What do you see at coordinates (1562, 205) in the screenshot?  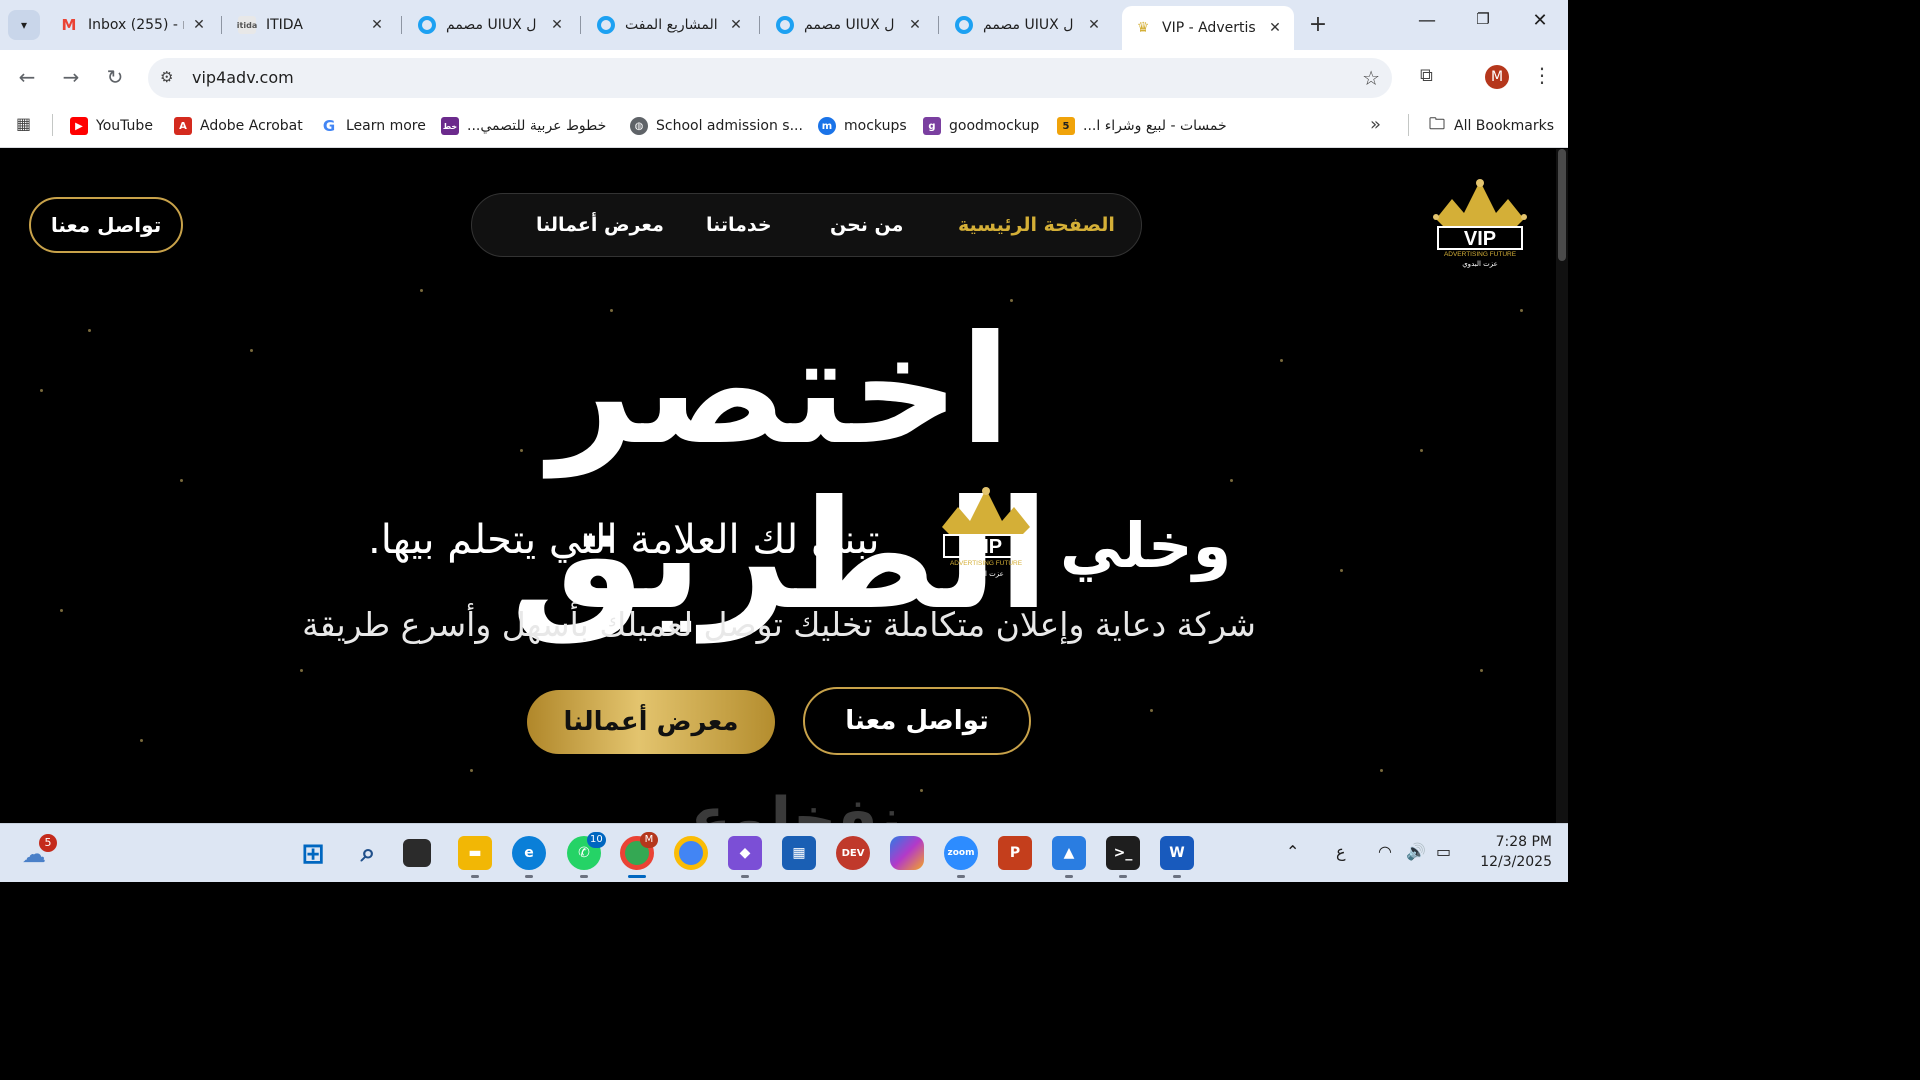 I see `scrollbar-thumb` at bounding box center [1562, 205].